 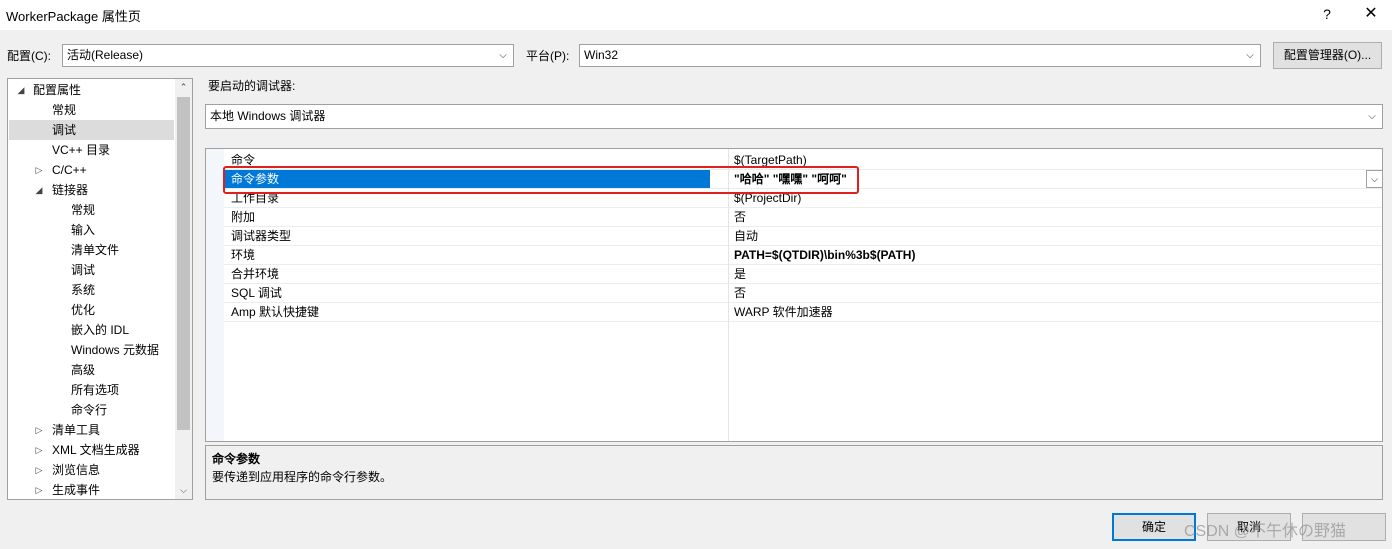 What do you see at coordinates (252, 86) in the screenshot?
I see `debugger-label: 要启动的调试器:` at bounding box center [252, 86].